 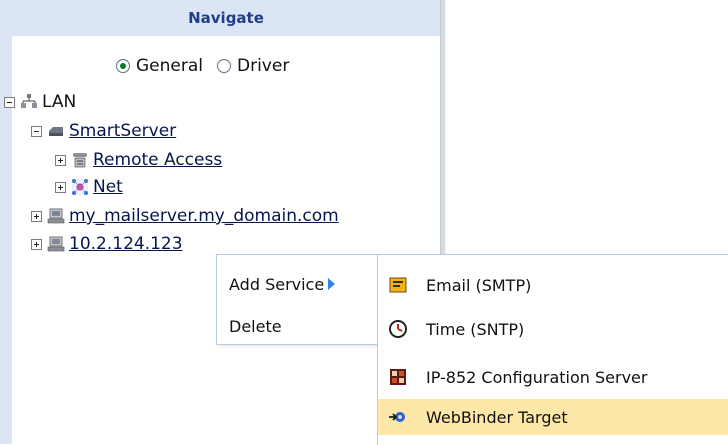 I want to click on network-icon, so click(x=29, y=101).